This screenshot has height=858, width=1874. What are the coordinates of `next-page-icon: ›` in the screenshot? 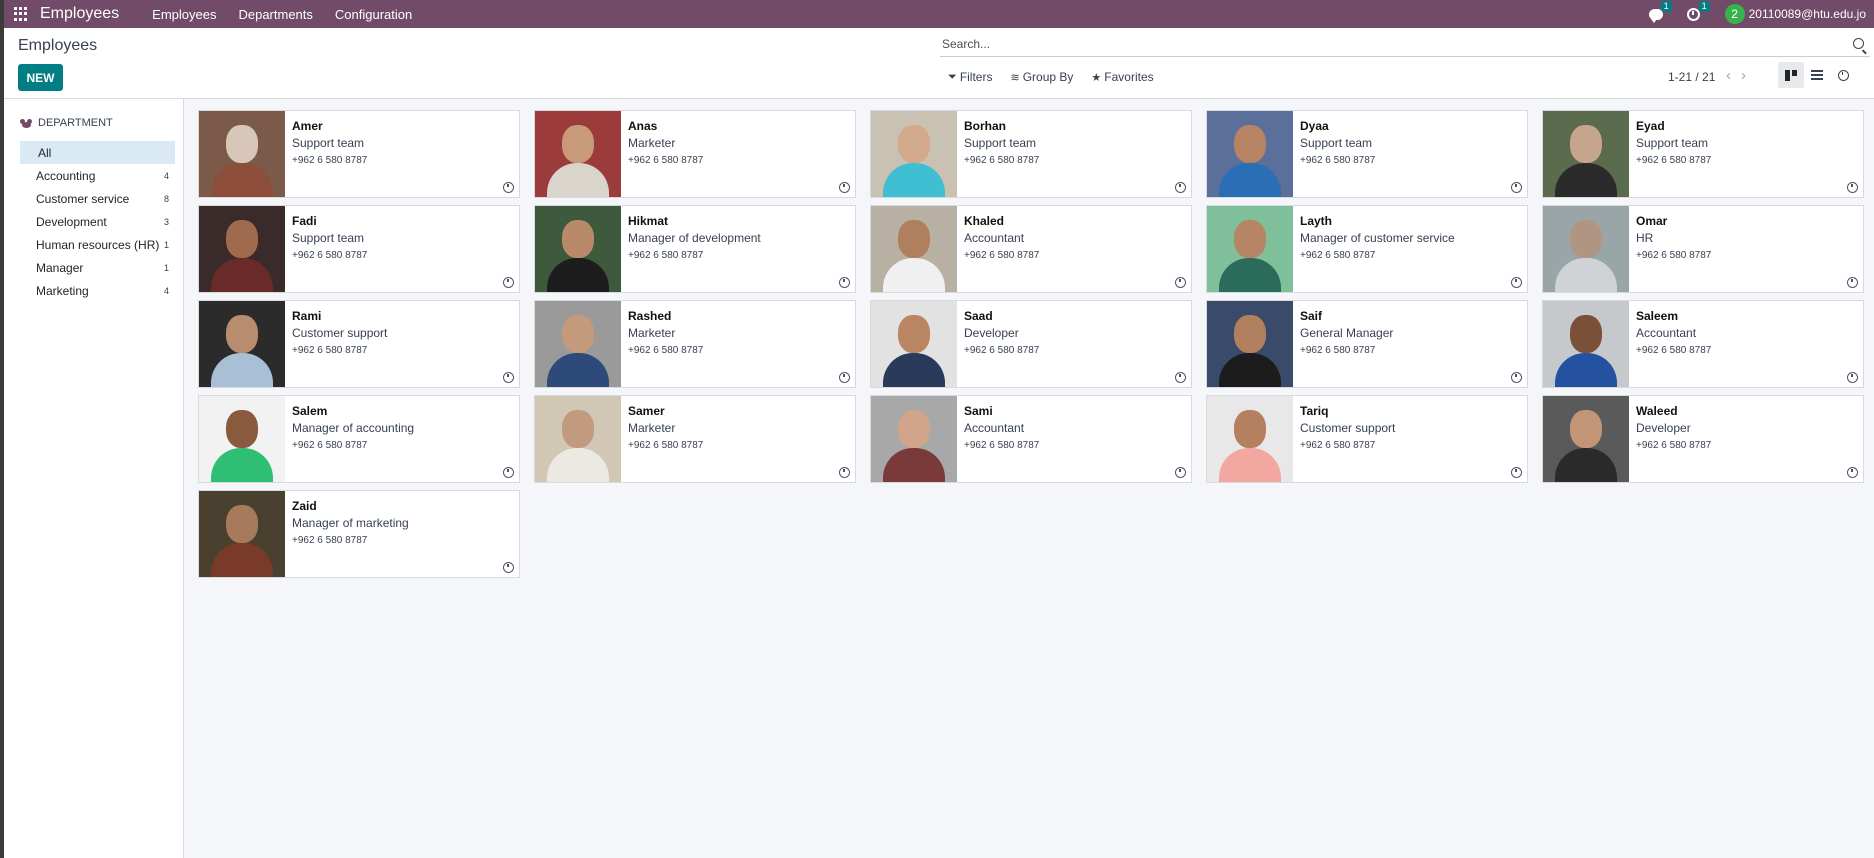 It's located at (1743, 75).